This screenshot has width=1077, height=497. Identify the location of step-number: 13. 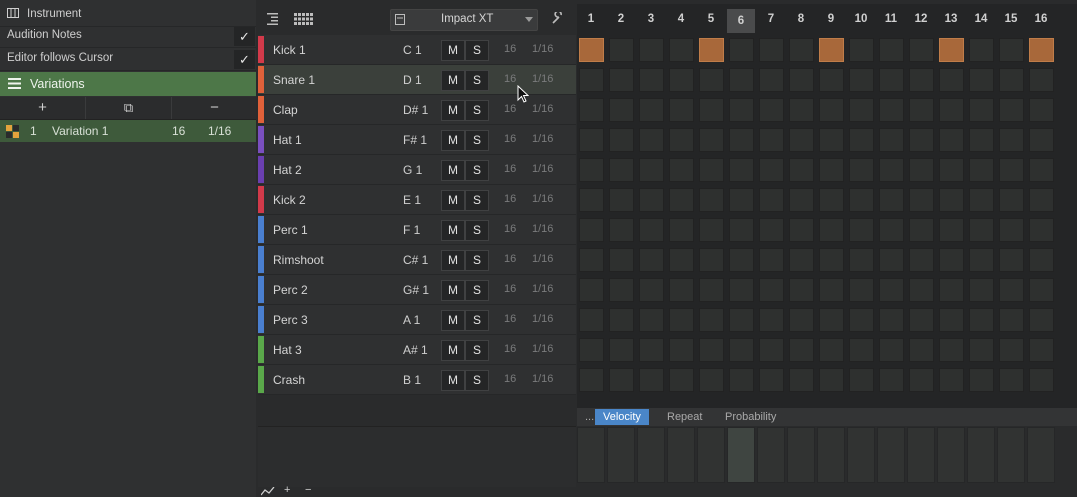
(951, 19).